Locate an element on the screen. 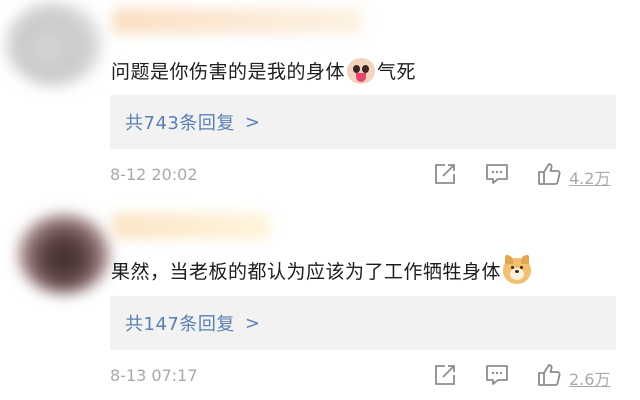  comment-text: 问题是你伤害的是我的身体 气死 is located at coordinates (263, 70).